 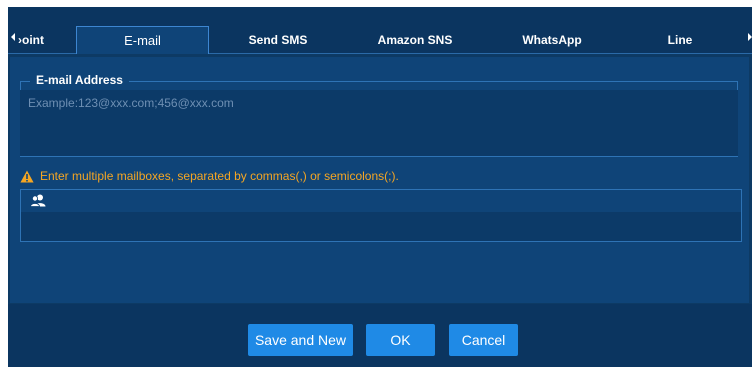 What do you see at coordinates (381, 215) in the screenshot?
I see `contacts-box` at bounding box center [381, 215].